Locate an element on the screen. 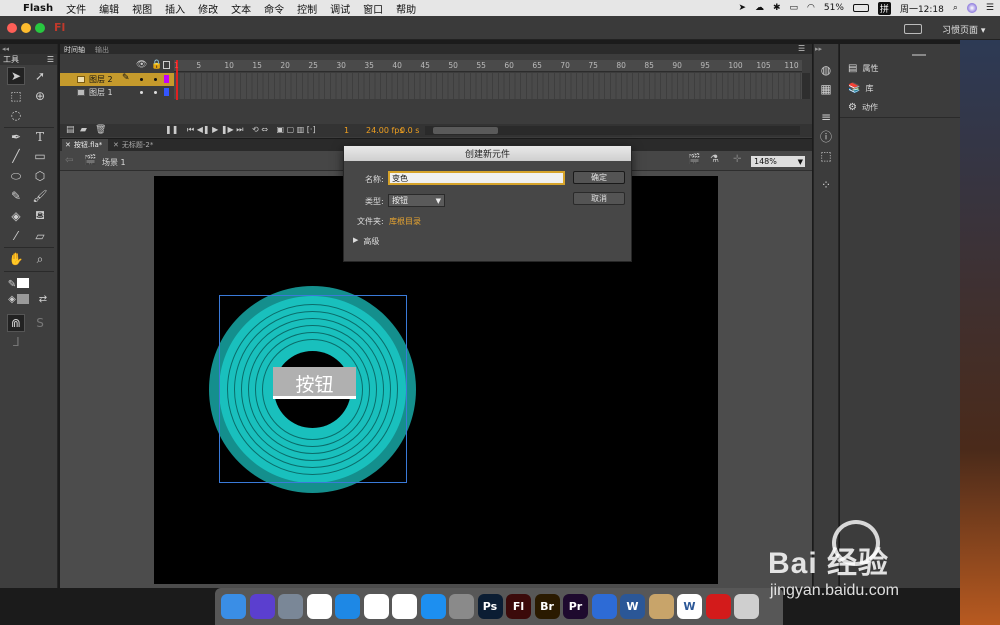 The image size is (1000, 625). input-method-icon: 拼 is located at coordinates (884, 8).